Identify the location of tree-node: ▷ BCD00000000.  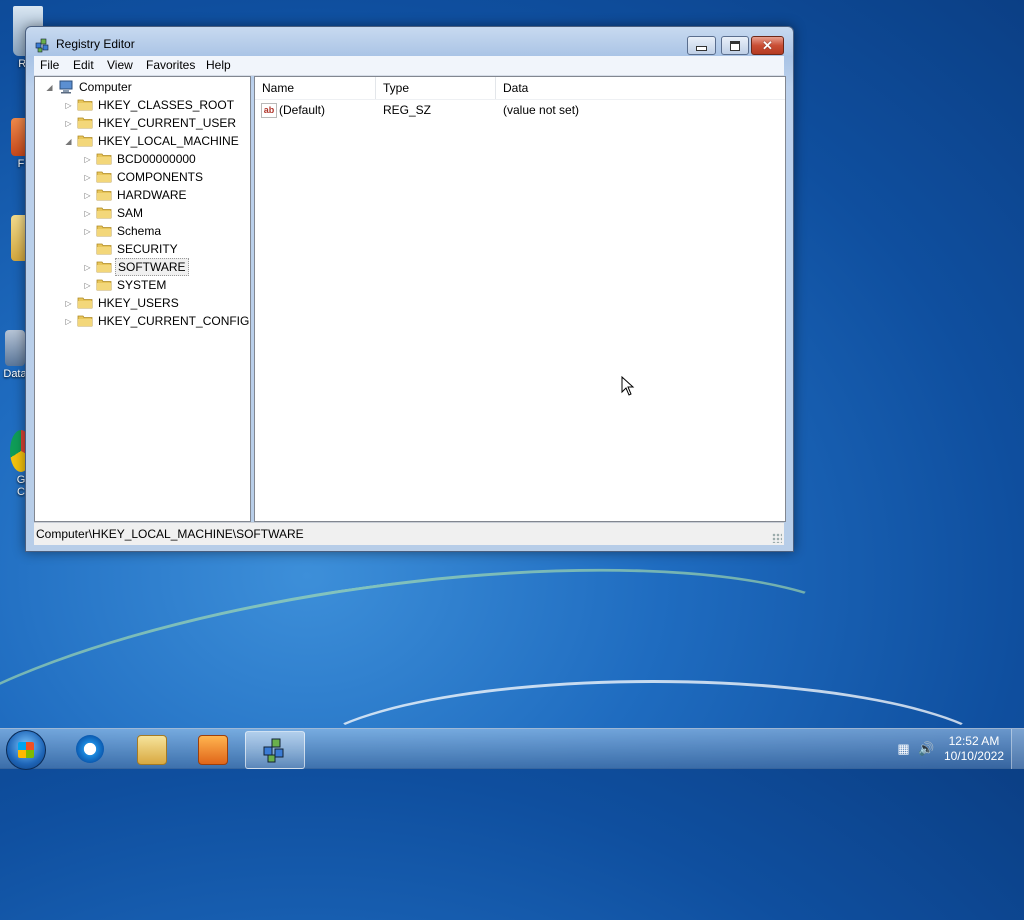
(141, 159).